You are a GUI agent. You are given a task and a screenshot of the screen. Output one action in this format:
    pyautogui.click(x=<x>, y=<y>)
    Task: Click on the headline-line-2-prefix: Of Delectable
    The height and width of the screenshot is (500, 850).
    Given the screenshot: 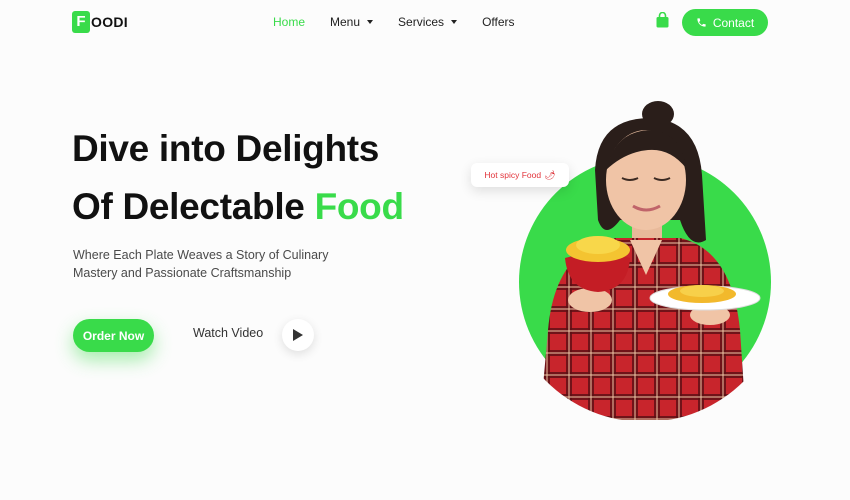 What is the action you would take?
    pyautogui.click(x=193, y=206)
    